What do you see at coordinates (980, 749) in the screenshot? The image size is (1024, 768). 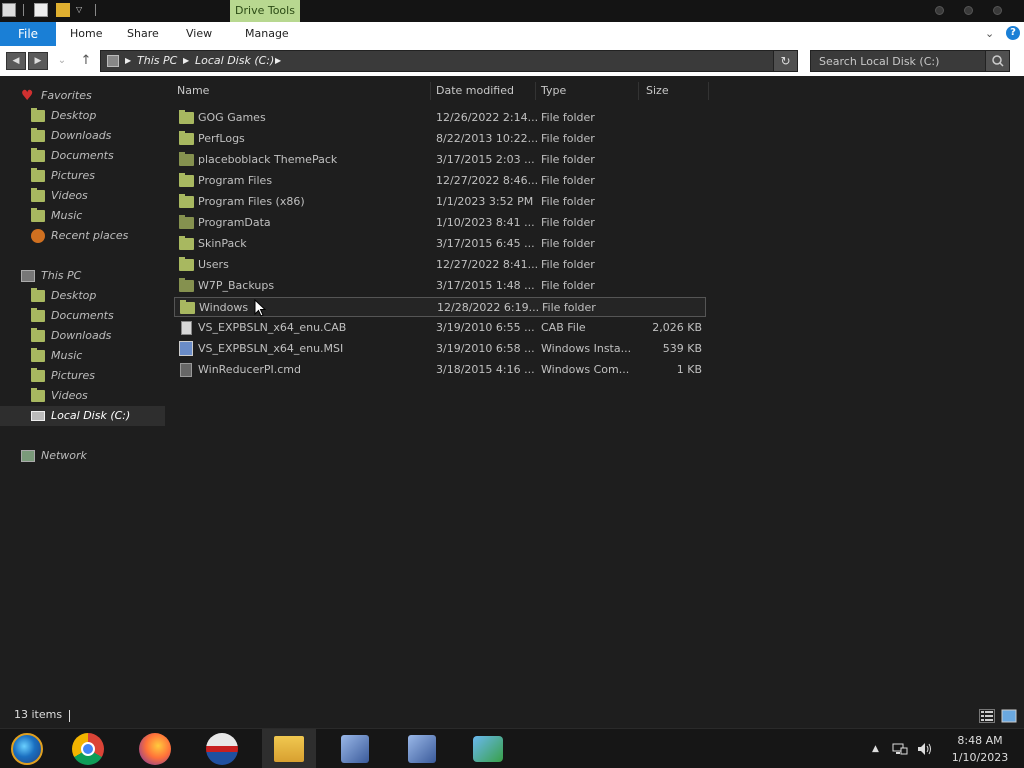 I see `clock: 8:48 AM 1/10/2023` at bounding box center [980, 749].